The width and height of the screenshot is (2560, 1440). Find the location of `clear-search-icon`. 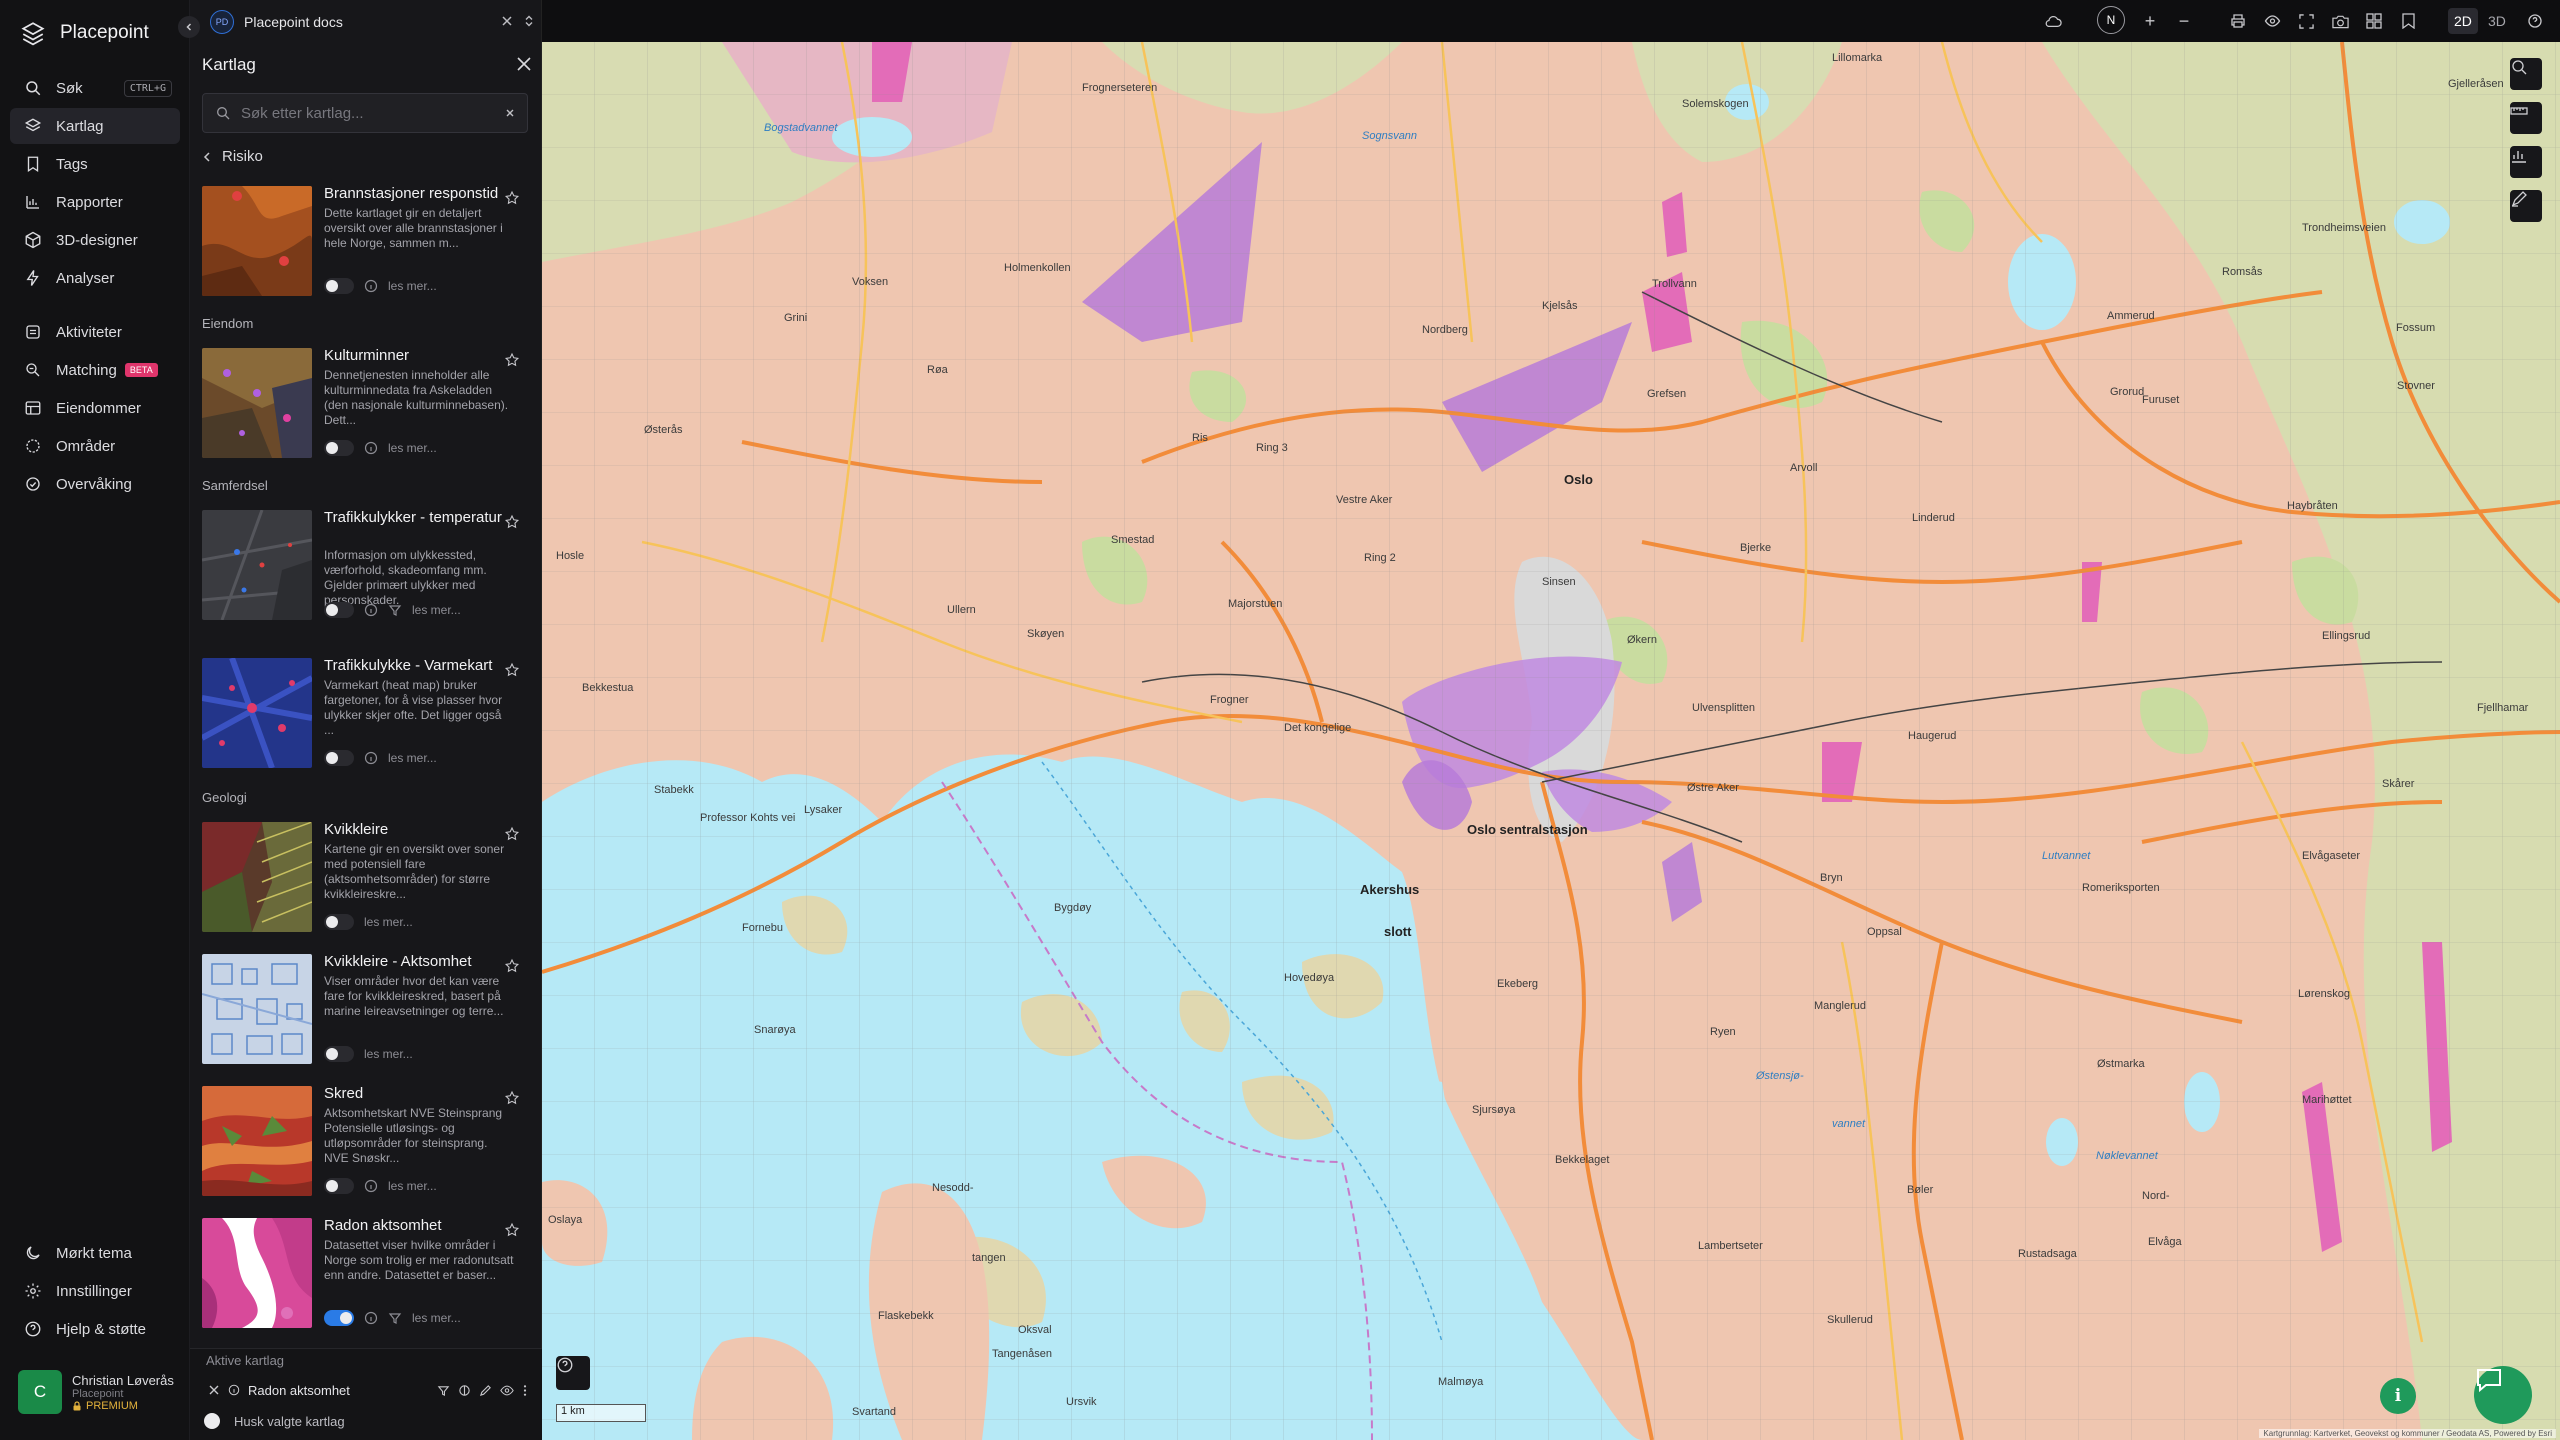

clear-search-icon is located at coordinates (510, 113).